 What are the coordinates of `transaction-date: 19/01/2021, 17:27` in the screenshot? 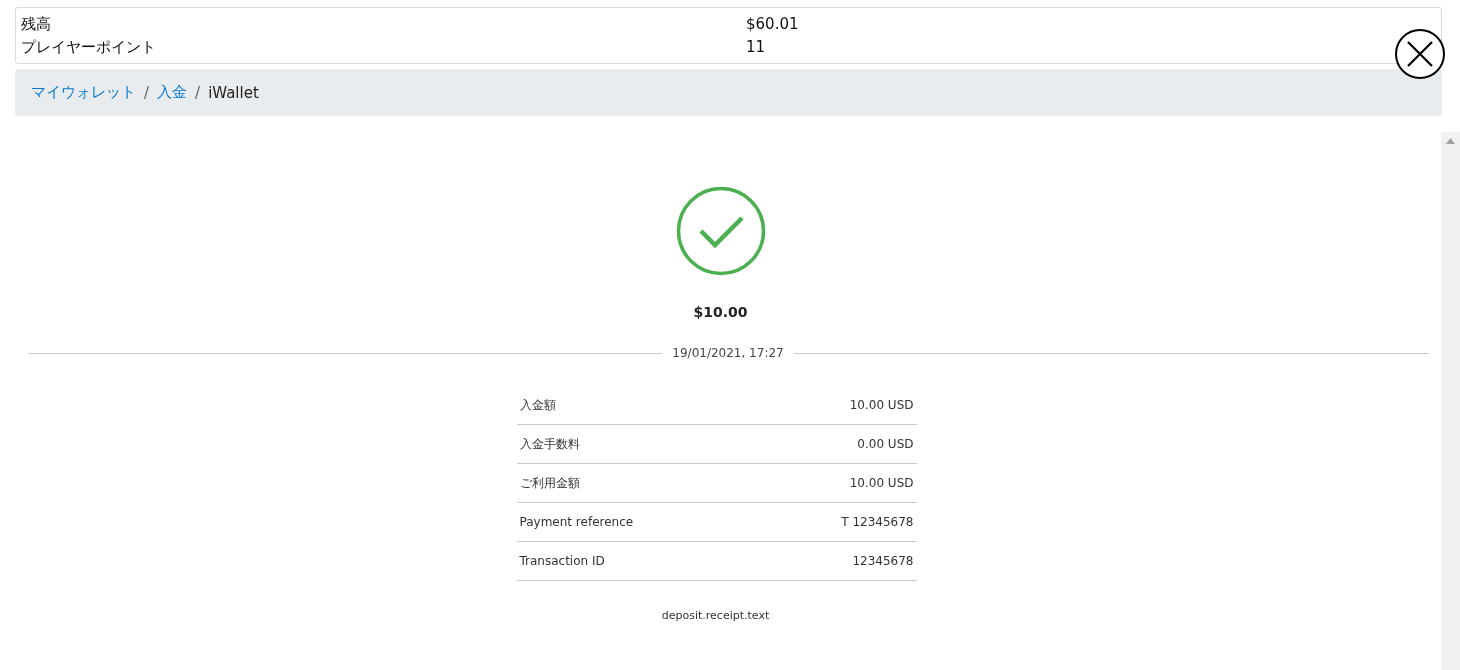 It's located at (728, 353).